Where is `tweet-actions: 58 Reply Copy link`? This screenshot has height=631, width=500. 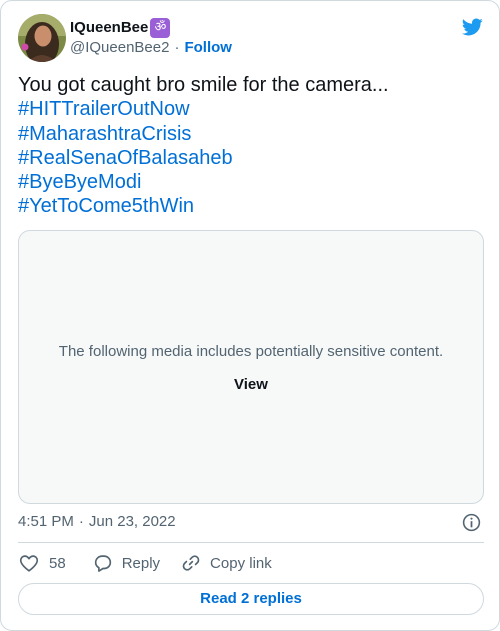
tweet-actions: 58 Reply Copy link is located at coordinates (145, 563).